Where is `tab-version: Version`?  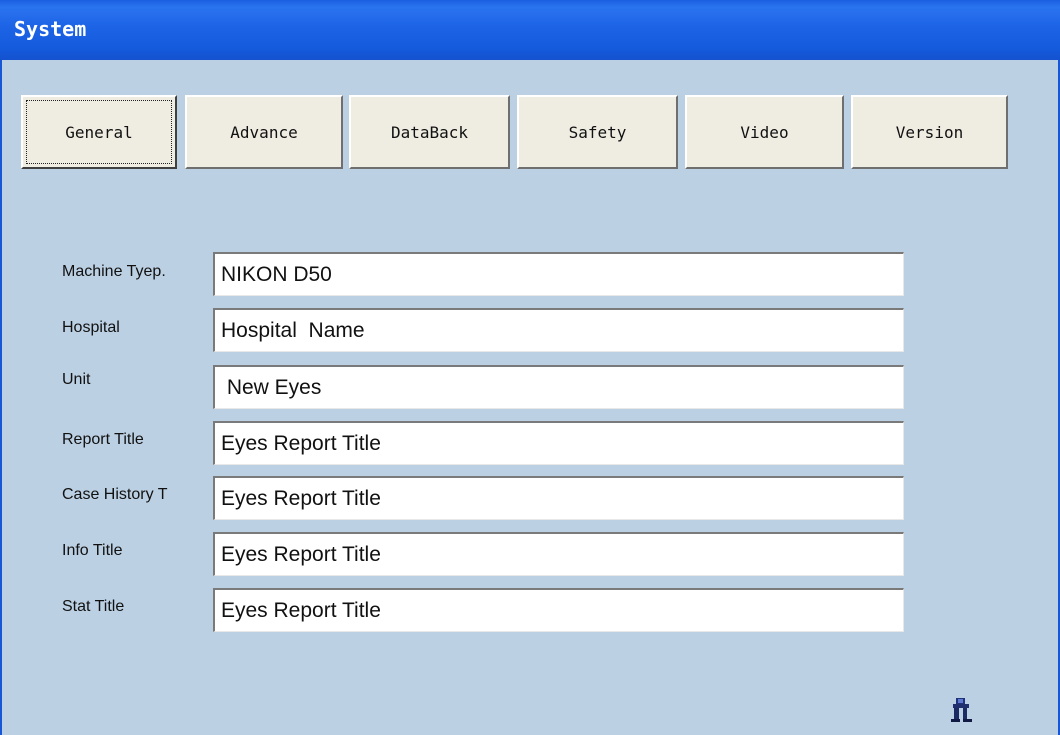 tab-version: Version is located at coordinates (929, 132).